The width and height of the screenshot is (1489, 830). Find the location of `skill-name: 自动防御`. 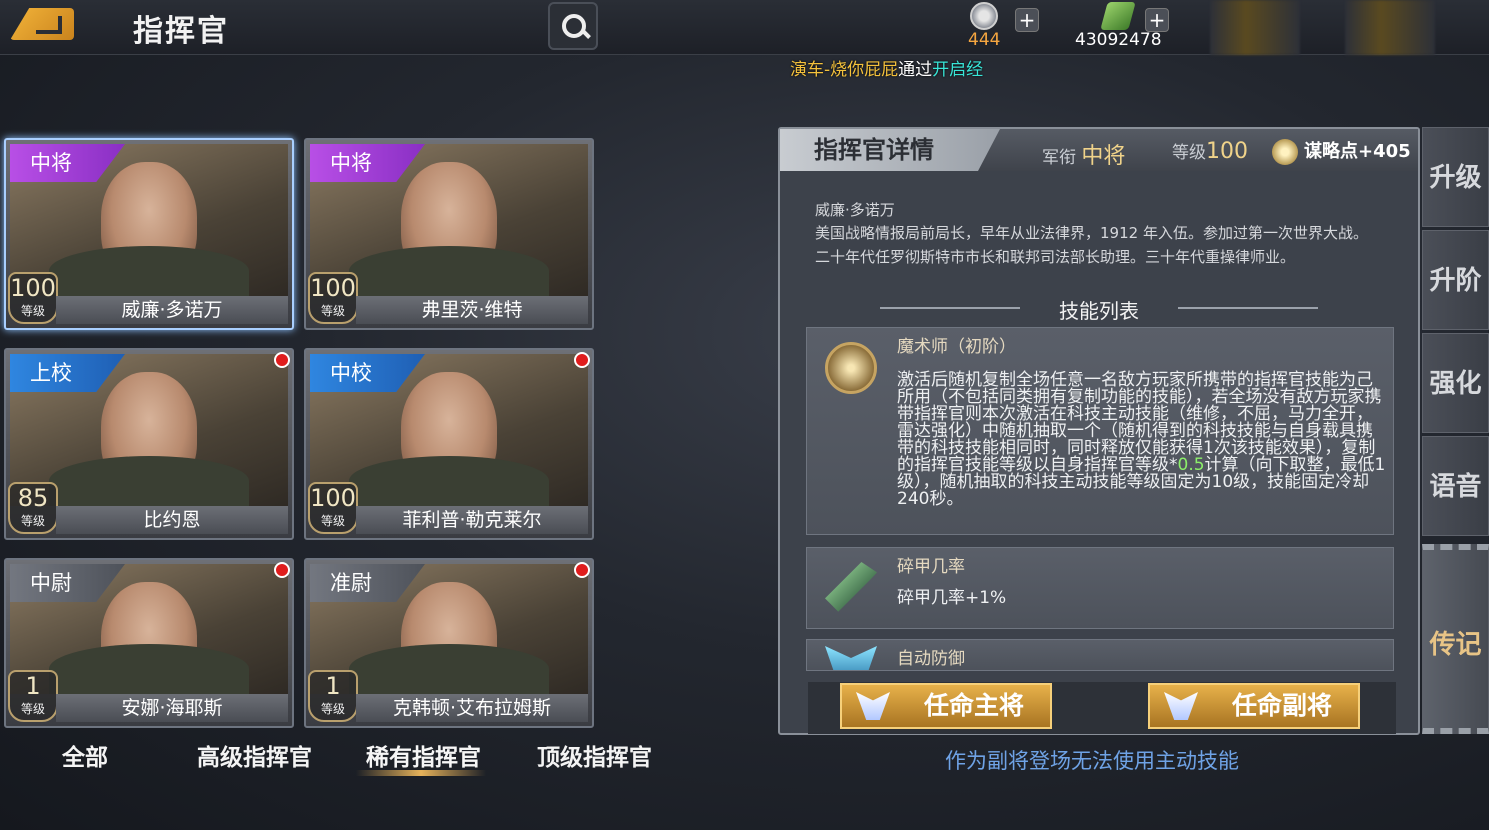

skill-name: 自动防御 is located at coordinates (931, 659).